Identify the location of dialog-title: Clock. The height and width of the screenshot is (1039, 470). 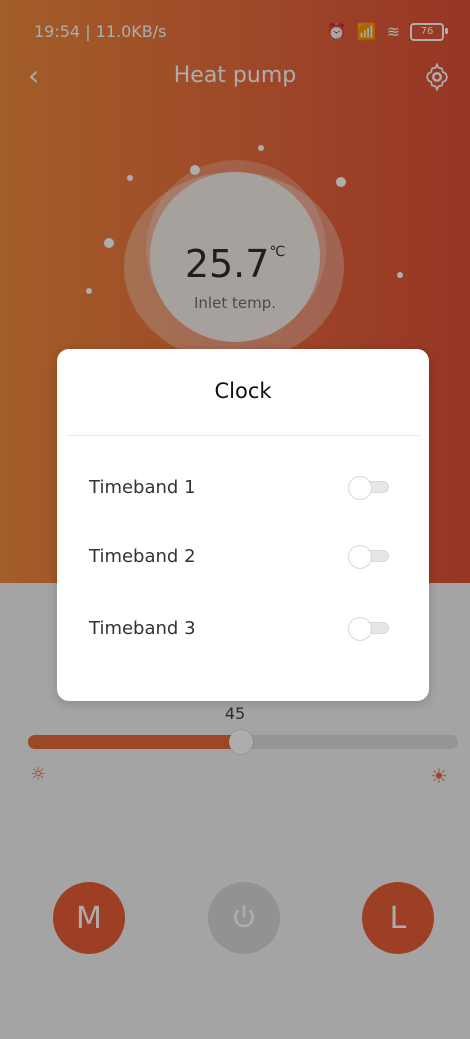
(243, 391).